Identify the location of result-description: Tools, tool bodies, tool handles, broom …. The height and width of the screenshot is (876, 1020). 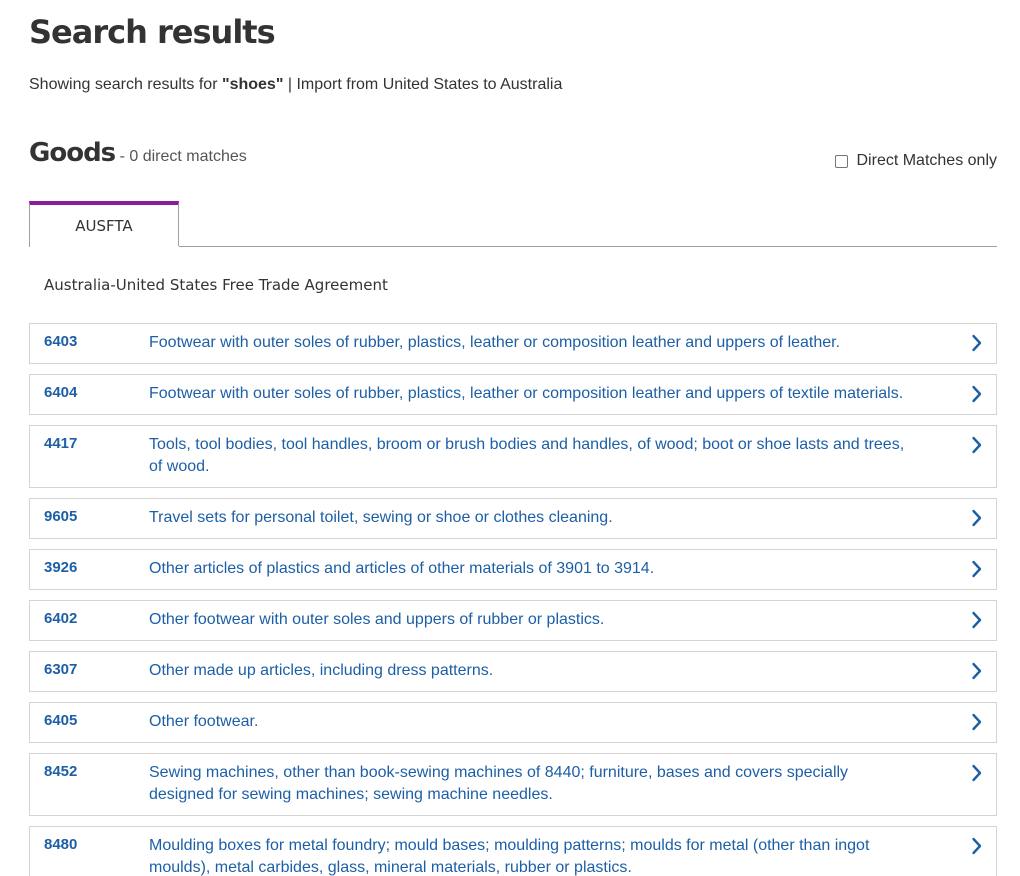
(529, 456).